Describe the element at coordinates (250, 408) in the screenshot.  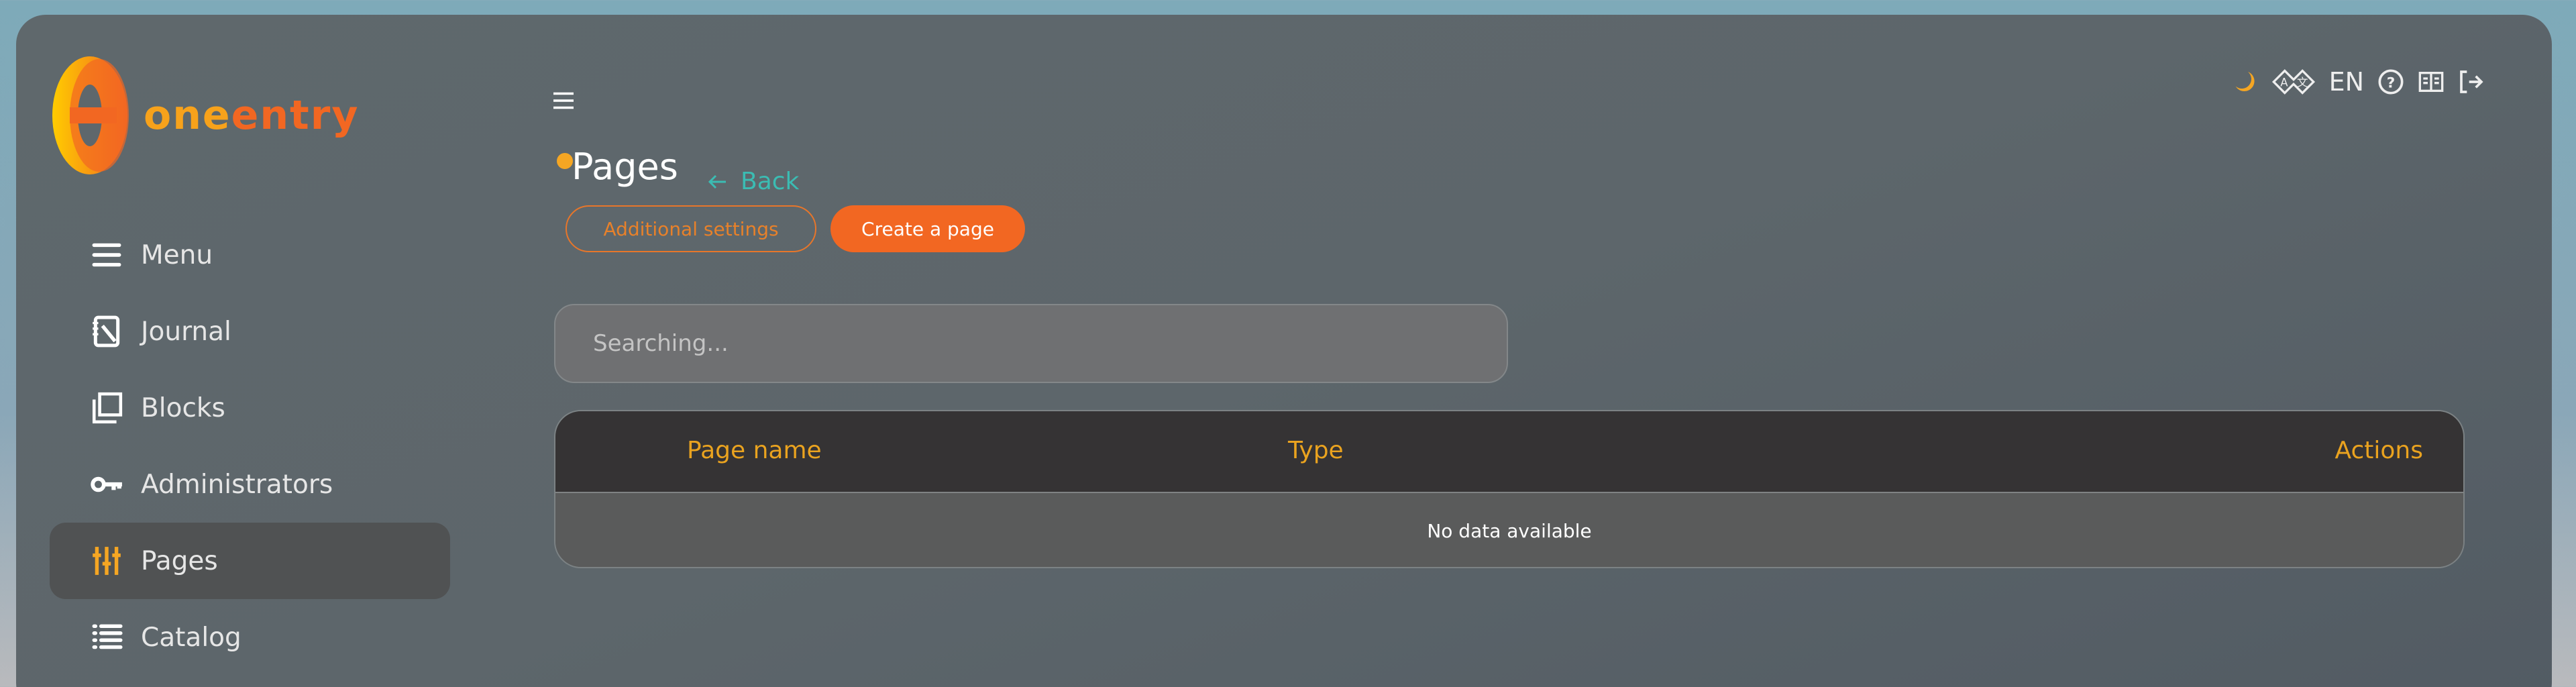
I see `sidebar-item-blocks: Blocks` at that location.